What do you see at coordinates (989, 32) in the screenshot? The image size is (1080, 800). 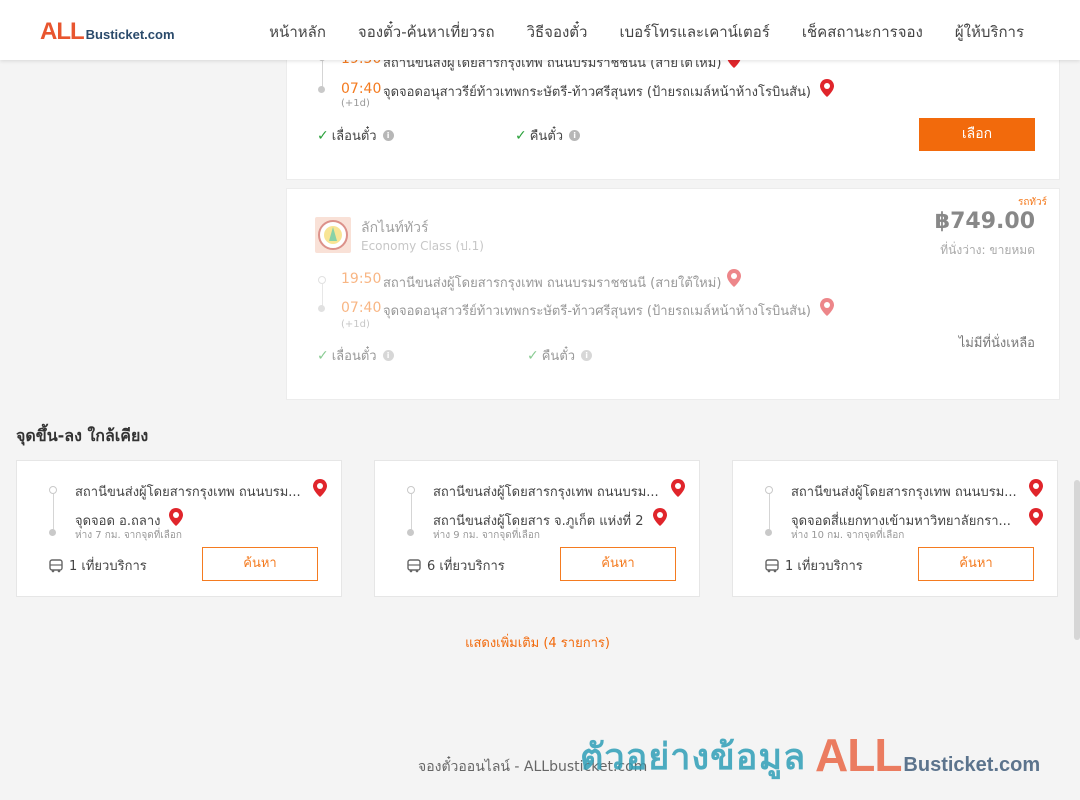 I see `nav-operators: ผู้ให้บริการ` at bounding box center [989, 32].